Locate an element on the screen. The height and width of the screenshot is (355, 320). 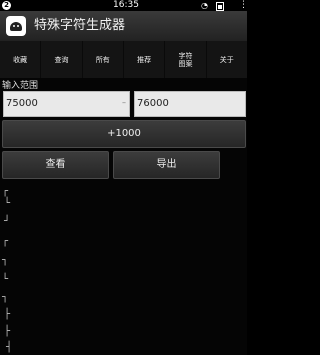
view-button: 查看 is located at coordinates (55, 165).